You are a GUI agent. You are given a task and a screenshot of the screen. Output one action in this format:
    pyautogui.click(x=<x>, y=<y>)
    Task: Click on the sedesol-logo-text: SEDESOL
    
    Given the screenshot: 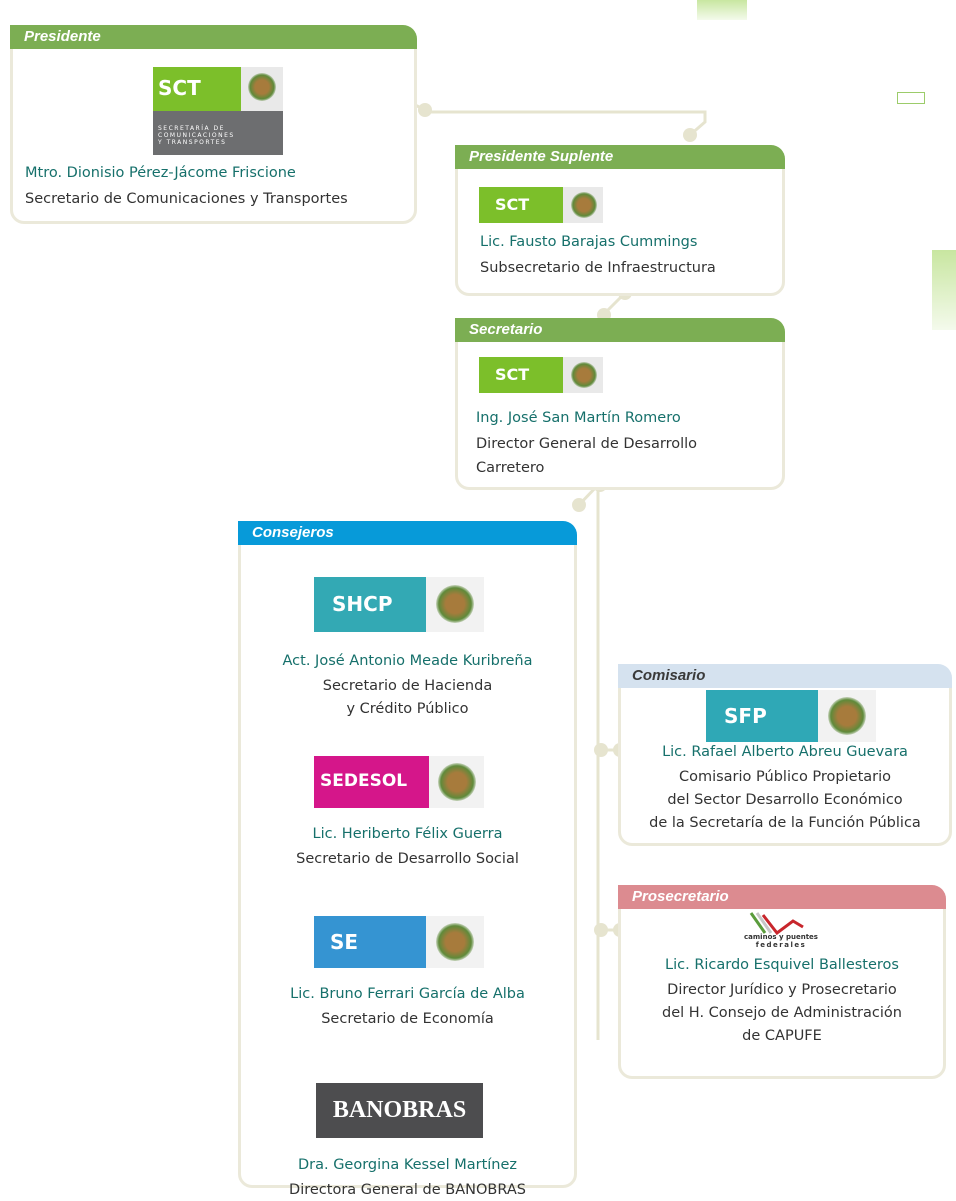 What is the action you would take?
    pyautogui.click(x=364, y=781)
    